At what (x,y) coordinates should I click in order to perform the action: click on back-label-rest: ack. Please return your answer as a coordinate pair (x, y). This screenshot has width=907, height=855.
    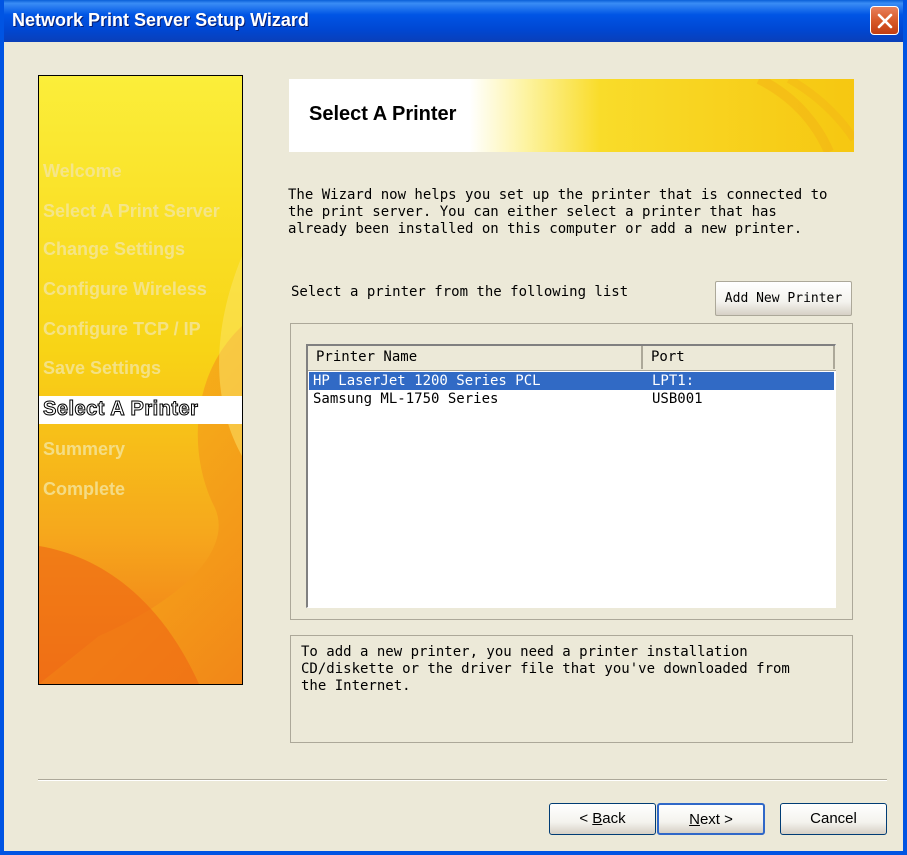
    Looking at the image, I should click on (614, 818).